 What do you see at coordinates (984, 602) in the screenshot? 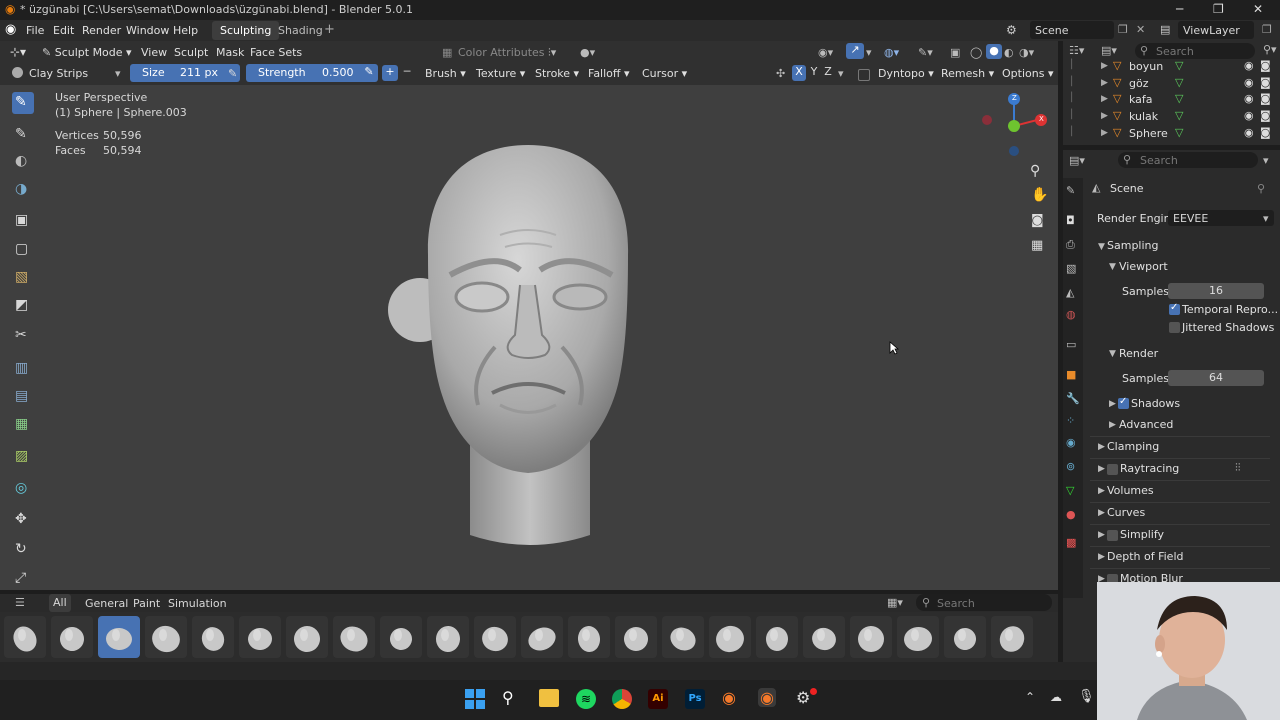
I see `shelf-search-input: ⚲ Search` at bounding box center [984, 602].